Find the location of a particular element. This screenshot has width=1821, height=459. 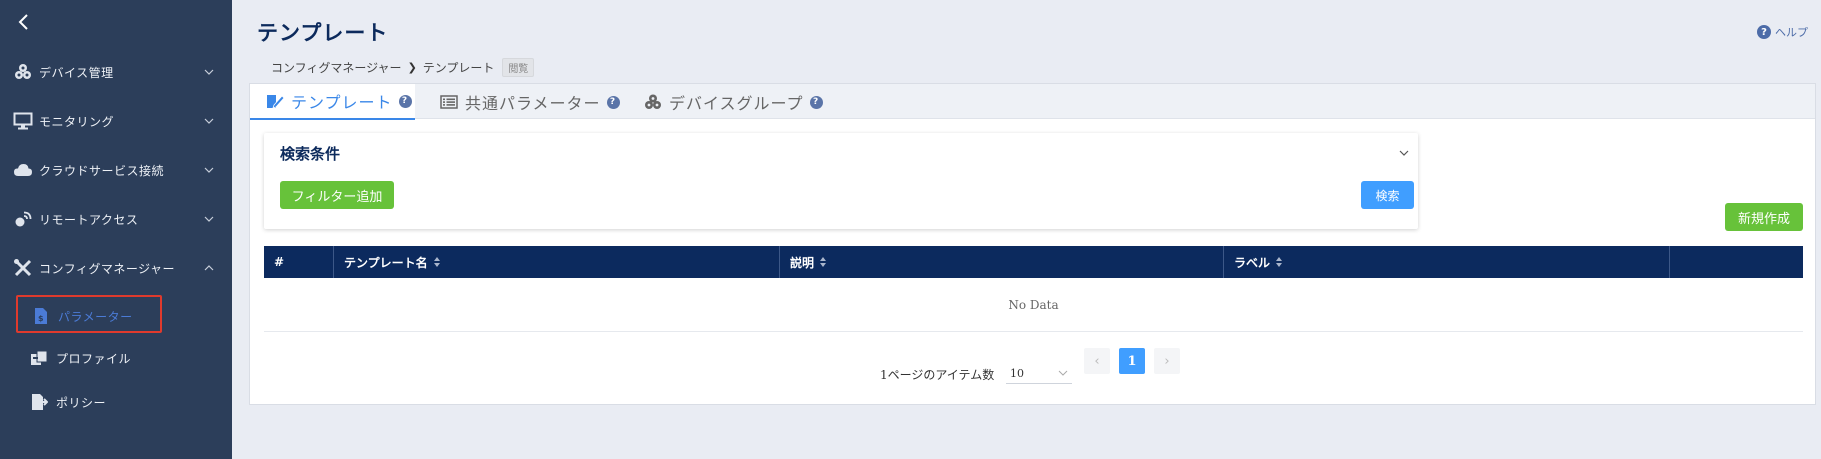

next-page-button: › is located at coordinates (1167, 361).